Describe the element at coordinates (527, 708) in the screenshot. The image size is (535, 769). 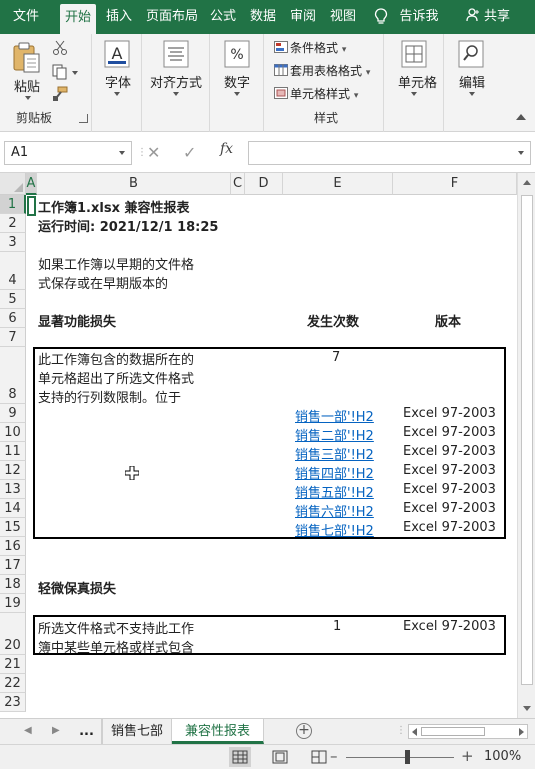
I see `scroll-down-icon` at that location.